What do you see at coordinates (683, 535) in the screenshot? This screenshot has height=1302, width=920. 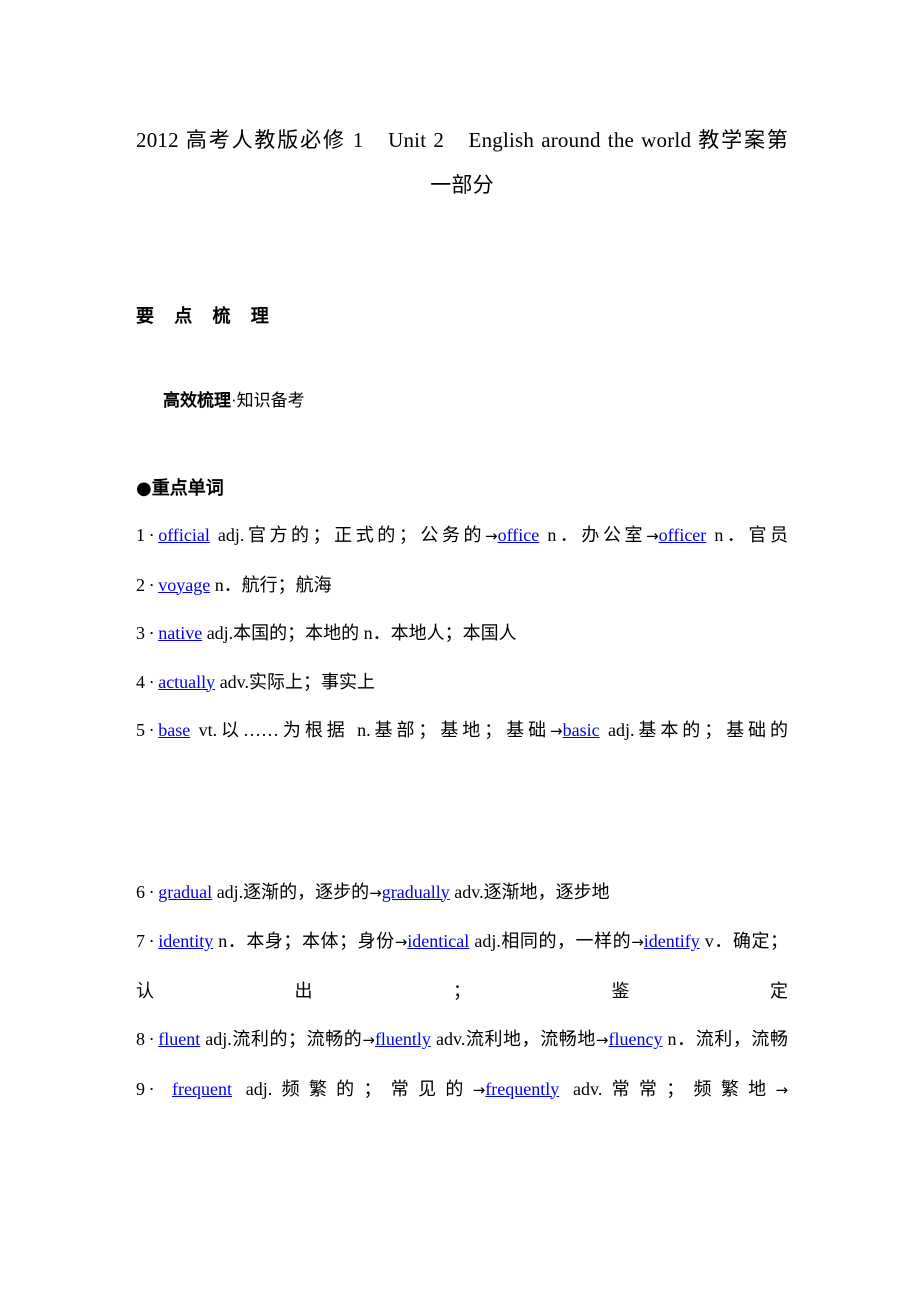 I see `vocabulary-word-link: officer` at bounding box center [683, 535].